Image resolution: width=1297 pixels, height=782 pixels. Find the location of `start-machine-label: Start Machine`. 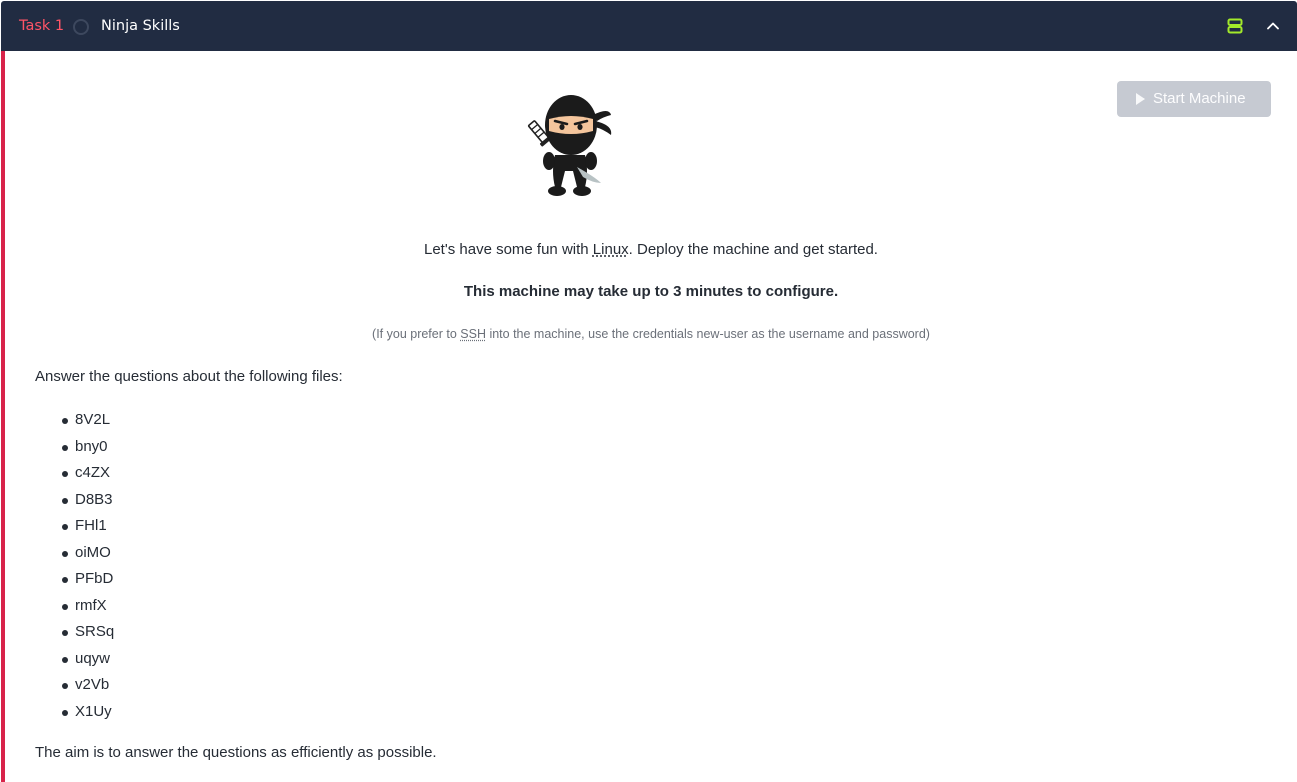

start-machine-label: Start Machine is located at coordinates (1199, 98).